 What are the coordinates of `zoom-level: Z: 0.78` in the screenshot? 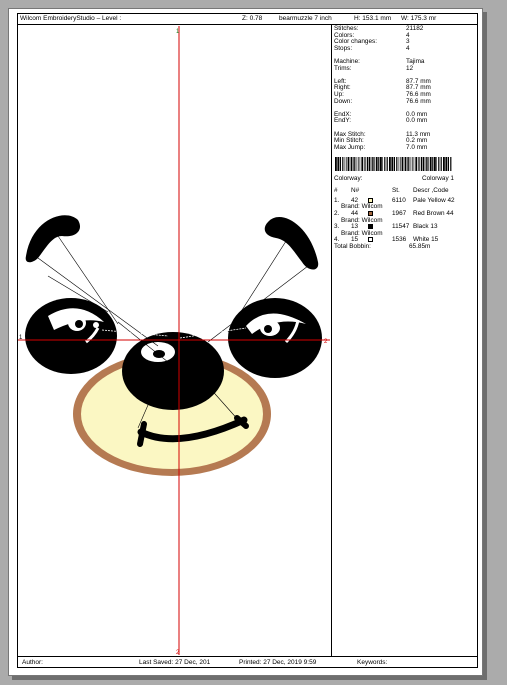 It's located at (252, 18).